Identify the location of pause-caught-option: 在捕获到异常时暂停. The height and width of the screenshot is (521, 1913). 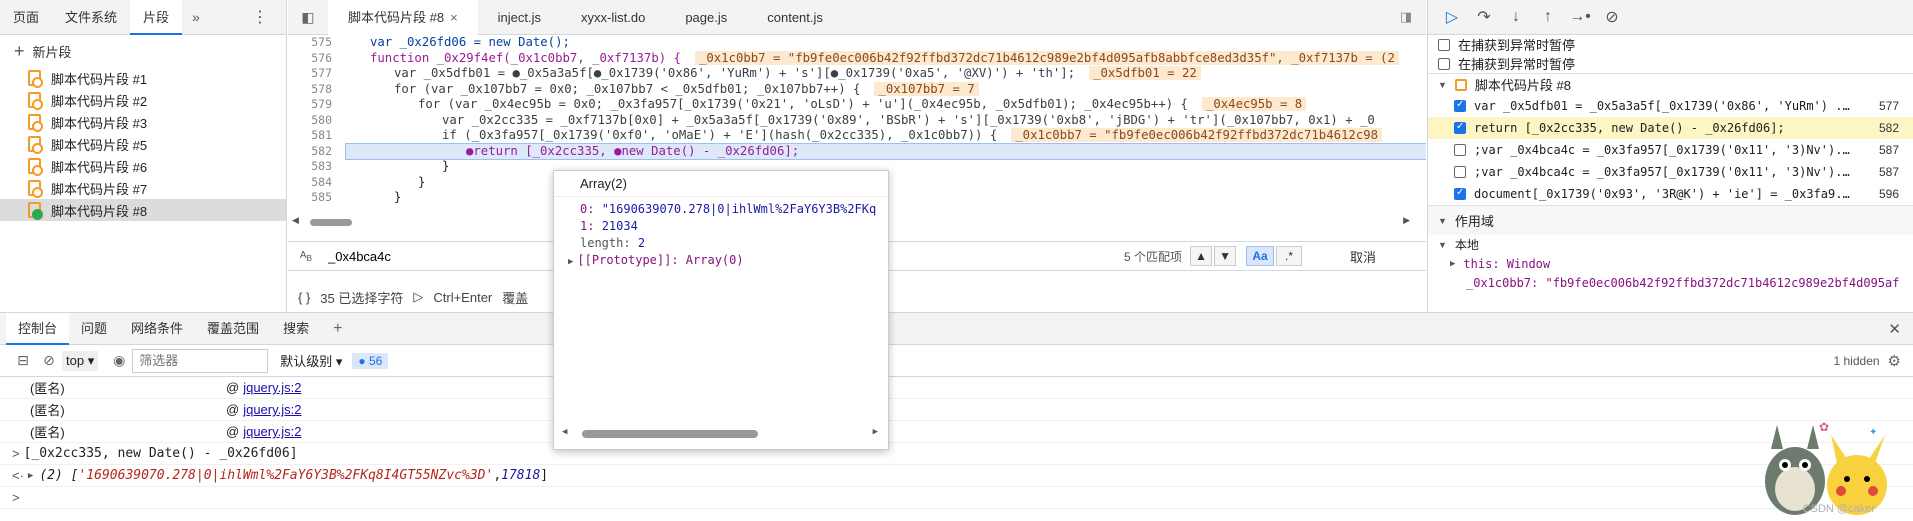
(1670, 63).